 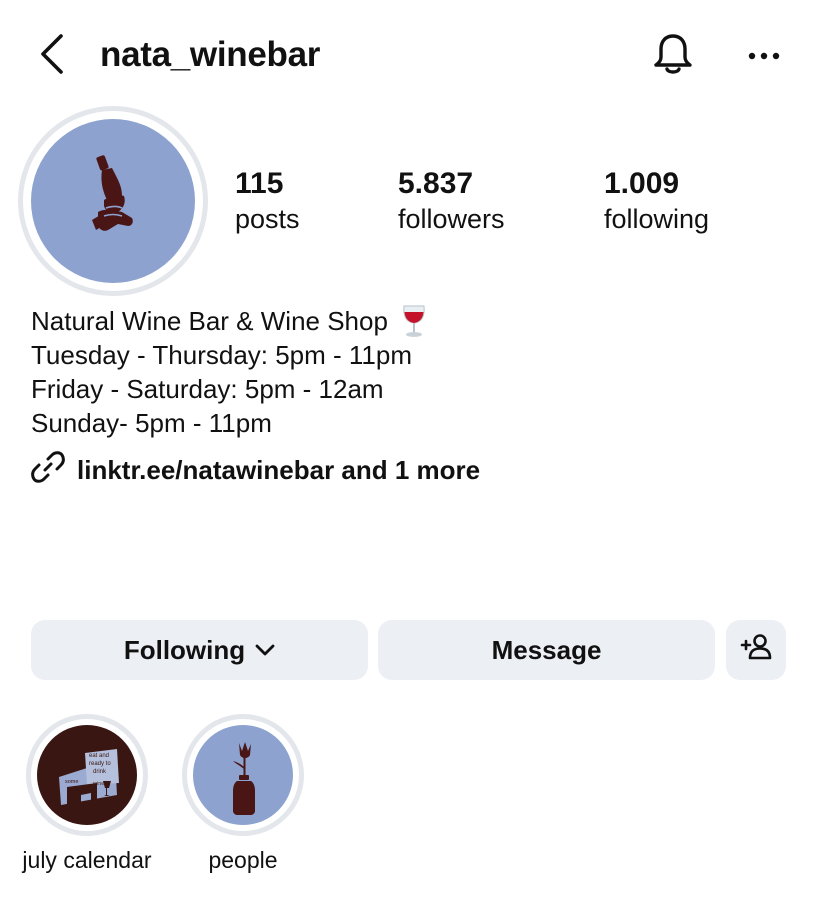 I want to click on highlight-label: july calendar, so click(x=87, y=860).